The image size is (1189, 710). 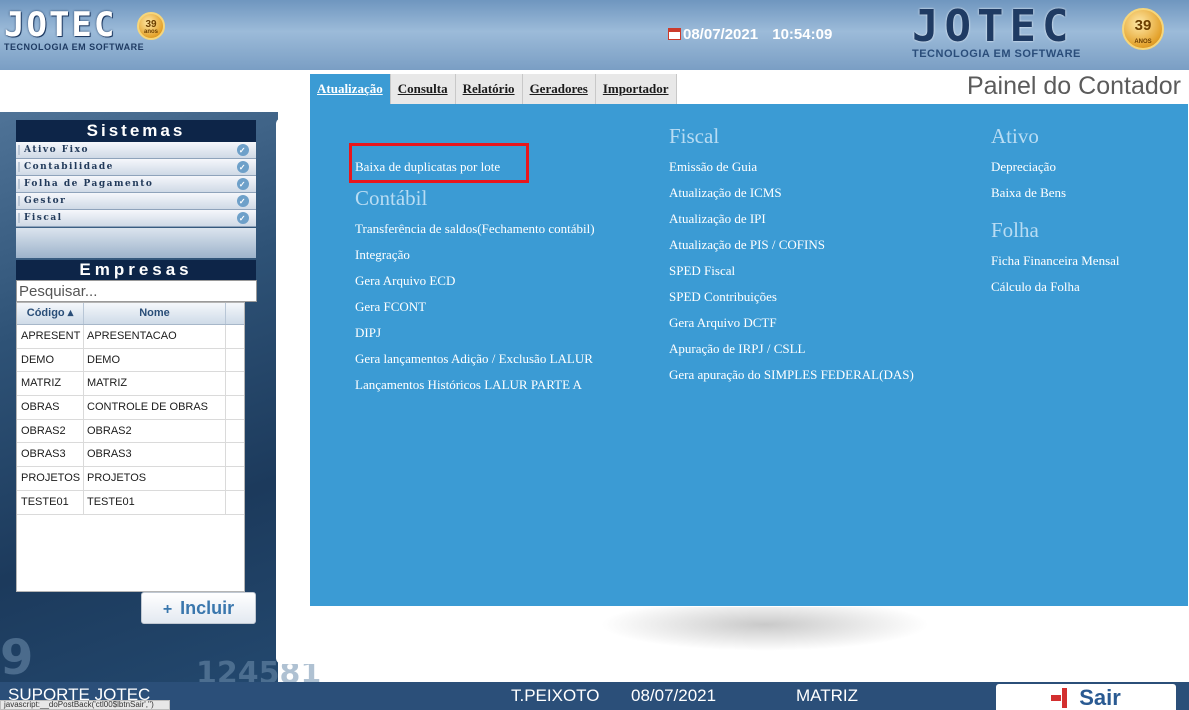 I want to click on badge-word: ANOS, so click(x=1143, y=42).